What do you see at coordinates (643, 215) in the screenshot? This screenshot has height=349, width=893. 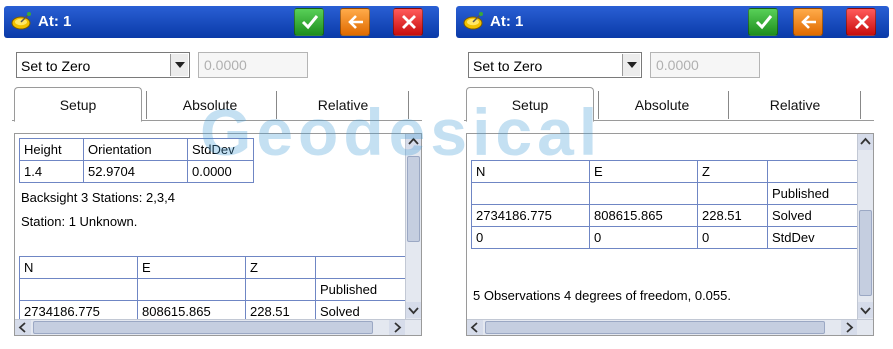 I see `table-cell: 808615.865` at bounding box center [643, 215].